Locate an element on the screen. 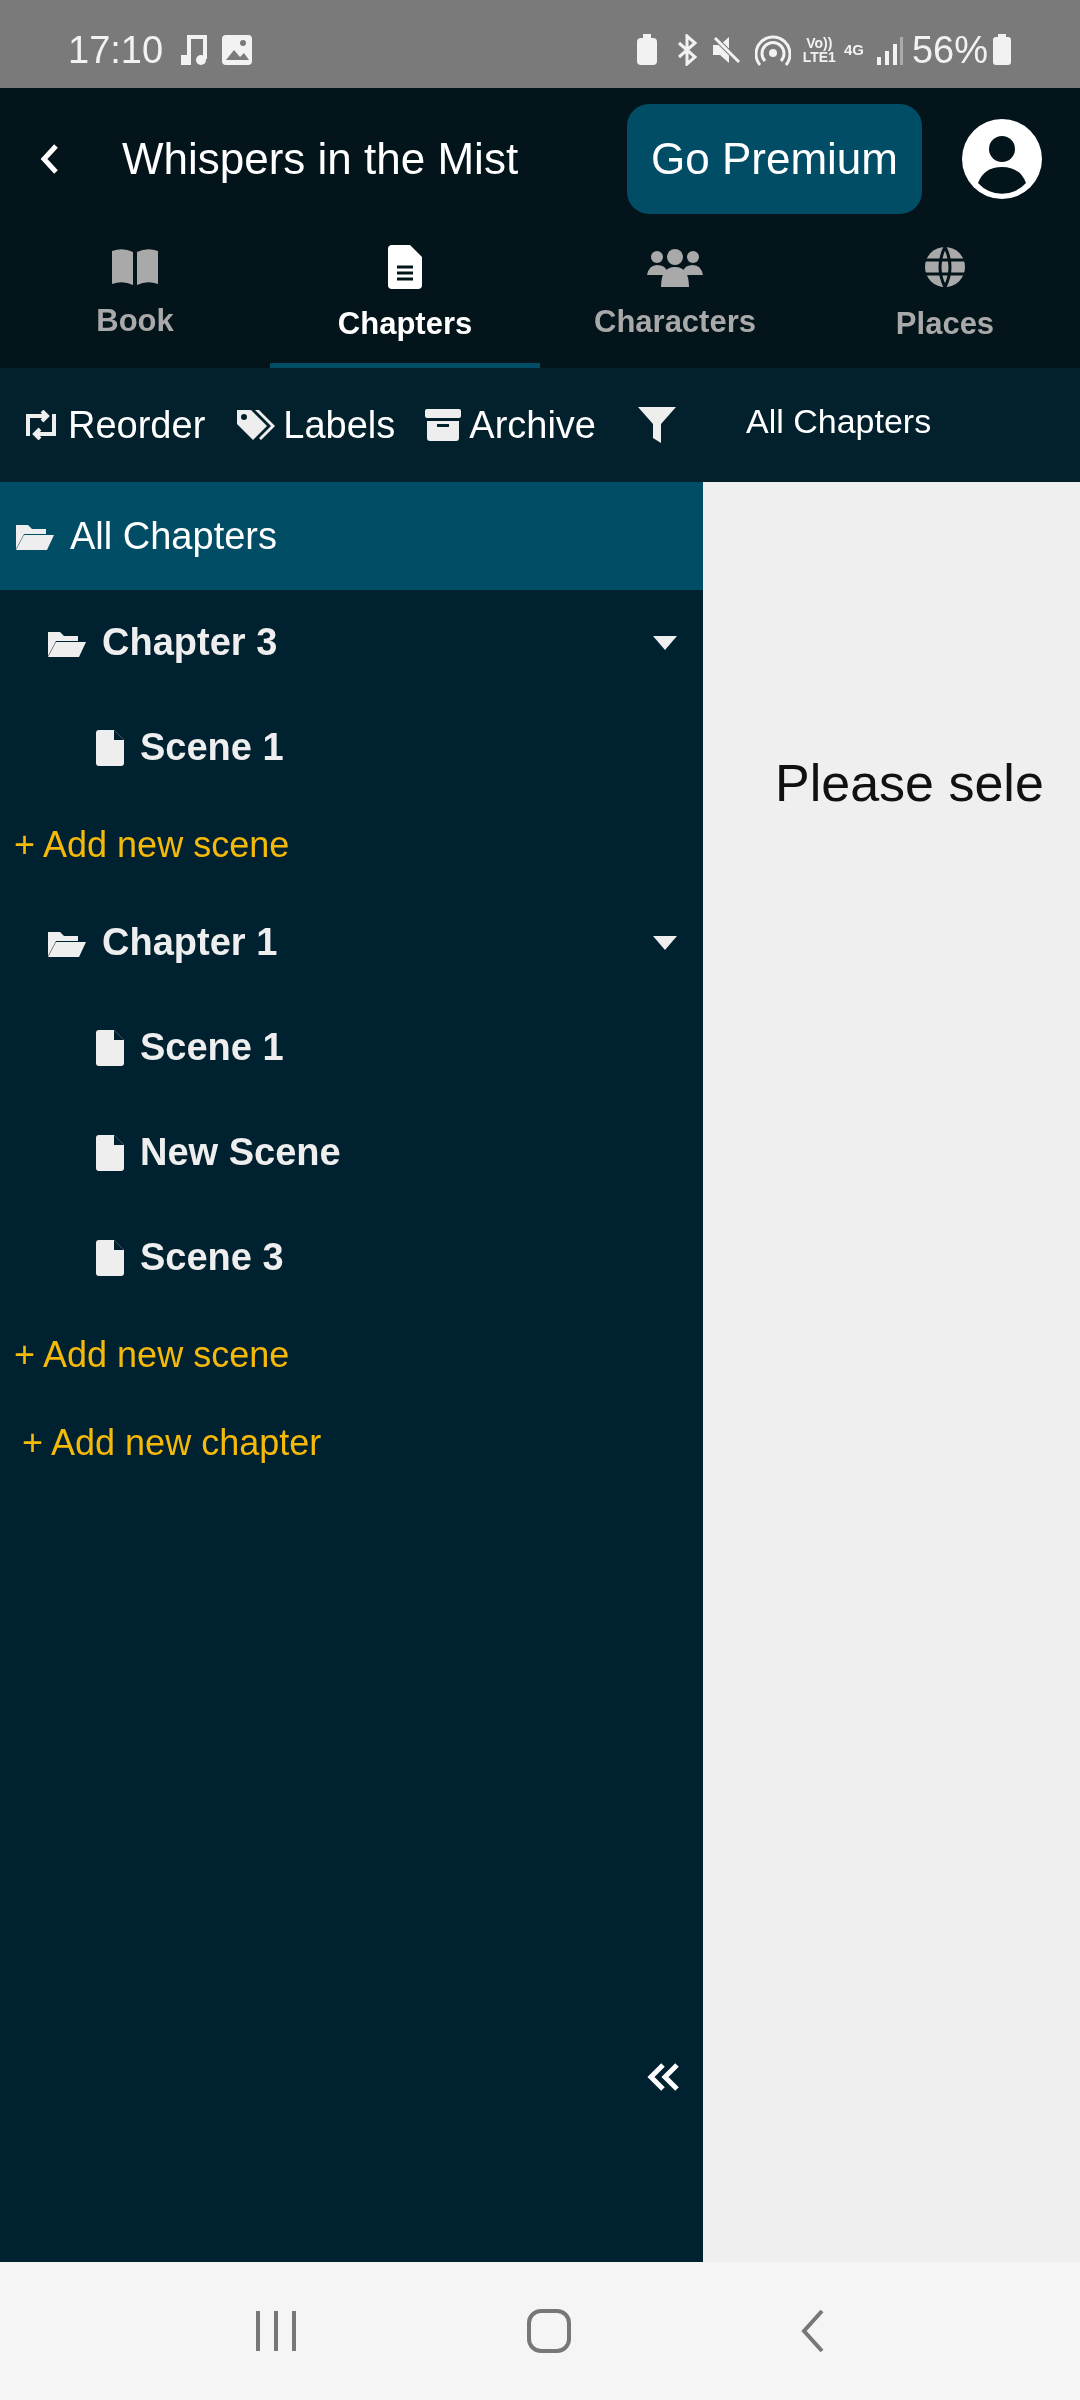 Image resolution: width=1080 pixels, height=2400 pixels. music-icon is located at coordinates (194, 50).